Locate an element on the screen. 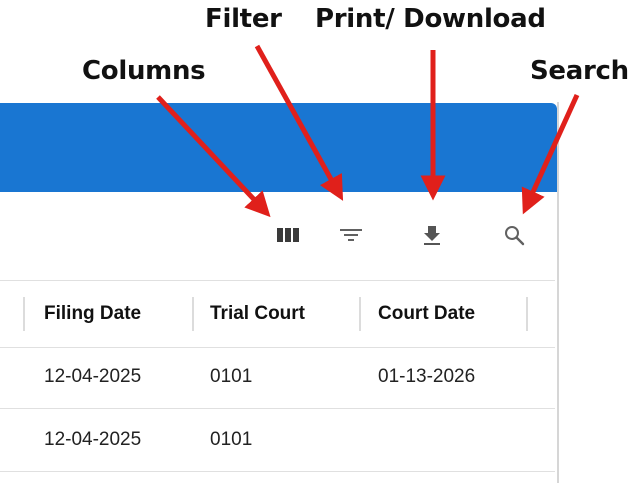 The height and width of the screenshot is (483, 644). download-button is located at coordinates (432, 235).